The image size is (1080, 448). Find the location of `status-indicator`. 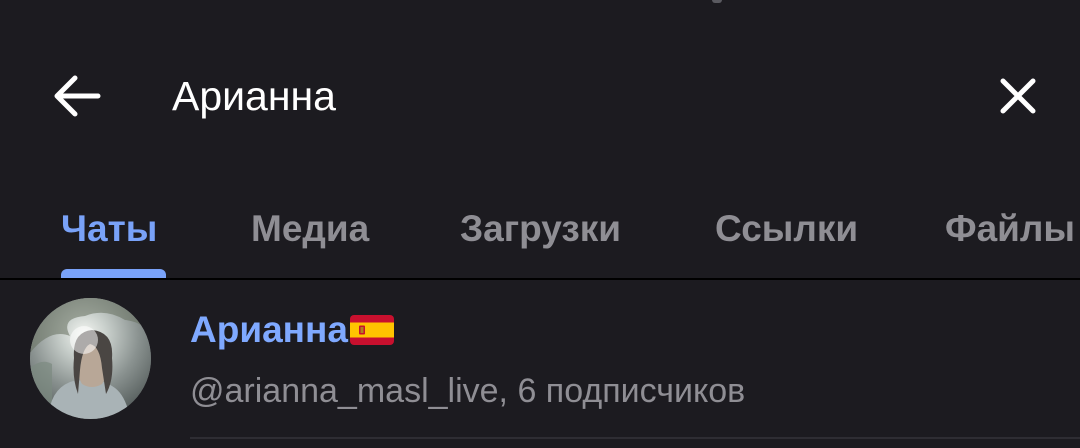

status-indicator is located at coordinates (717, 1).